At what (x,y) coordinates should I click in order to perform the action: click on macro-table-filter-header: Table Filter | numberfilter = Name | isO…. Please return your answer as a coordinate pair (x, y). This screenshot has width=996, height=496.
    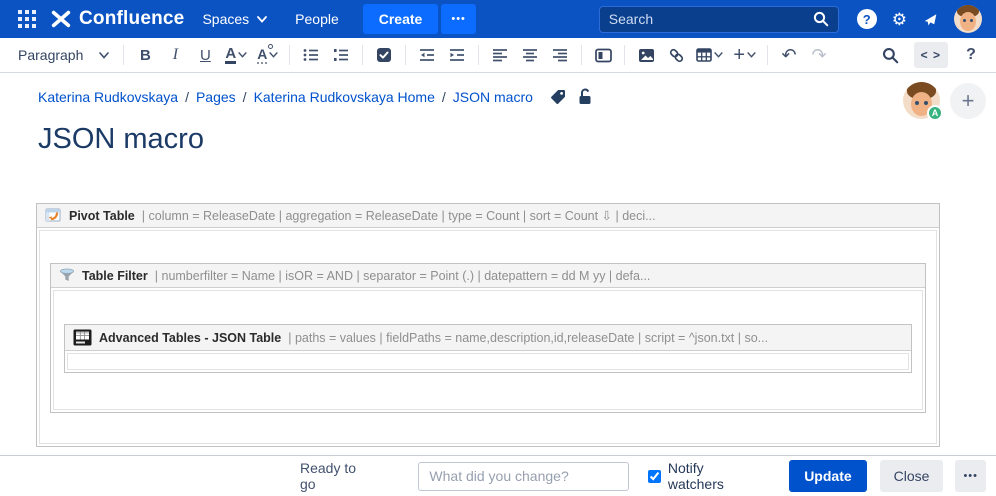
    Looking at the image, I should click on (488, 276).